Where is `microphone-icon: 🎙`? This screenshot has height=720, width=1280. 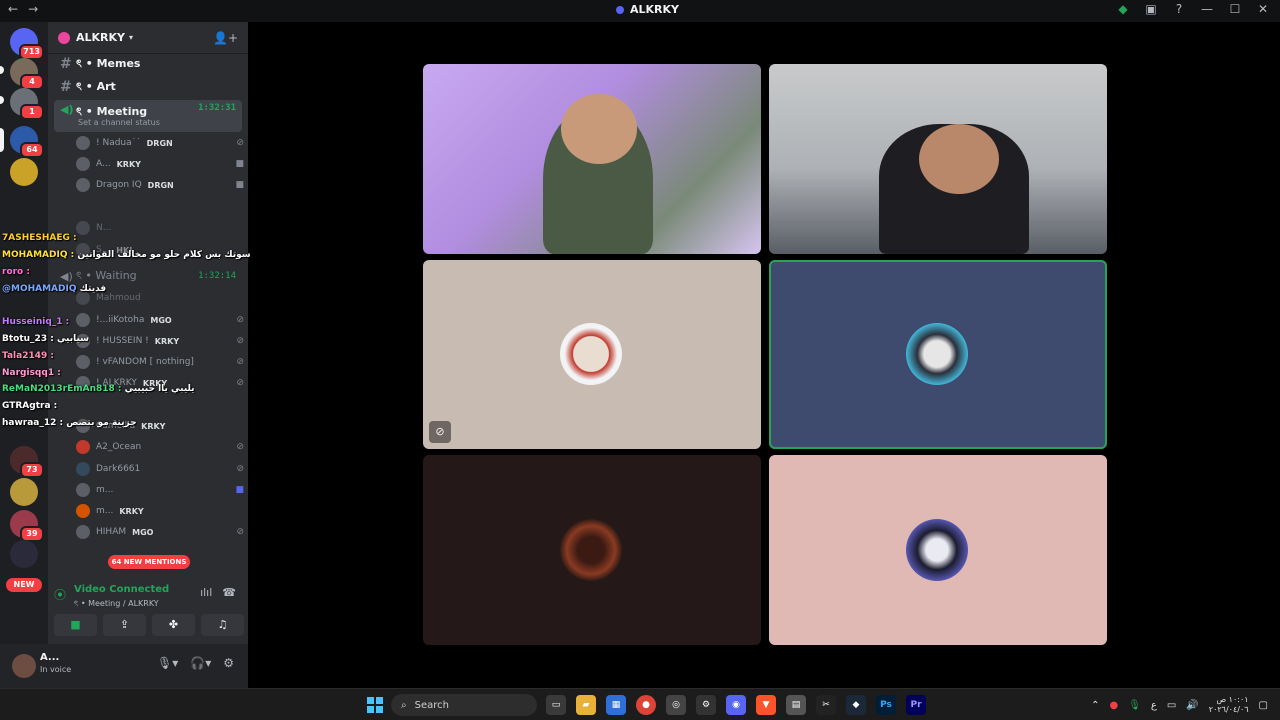
microphone-icon: 🎙 is located at coordinates (1134, 705).